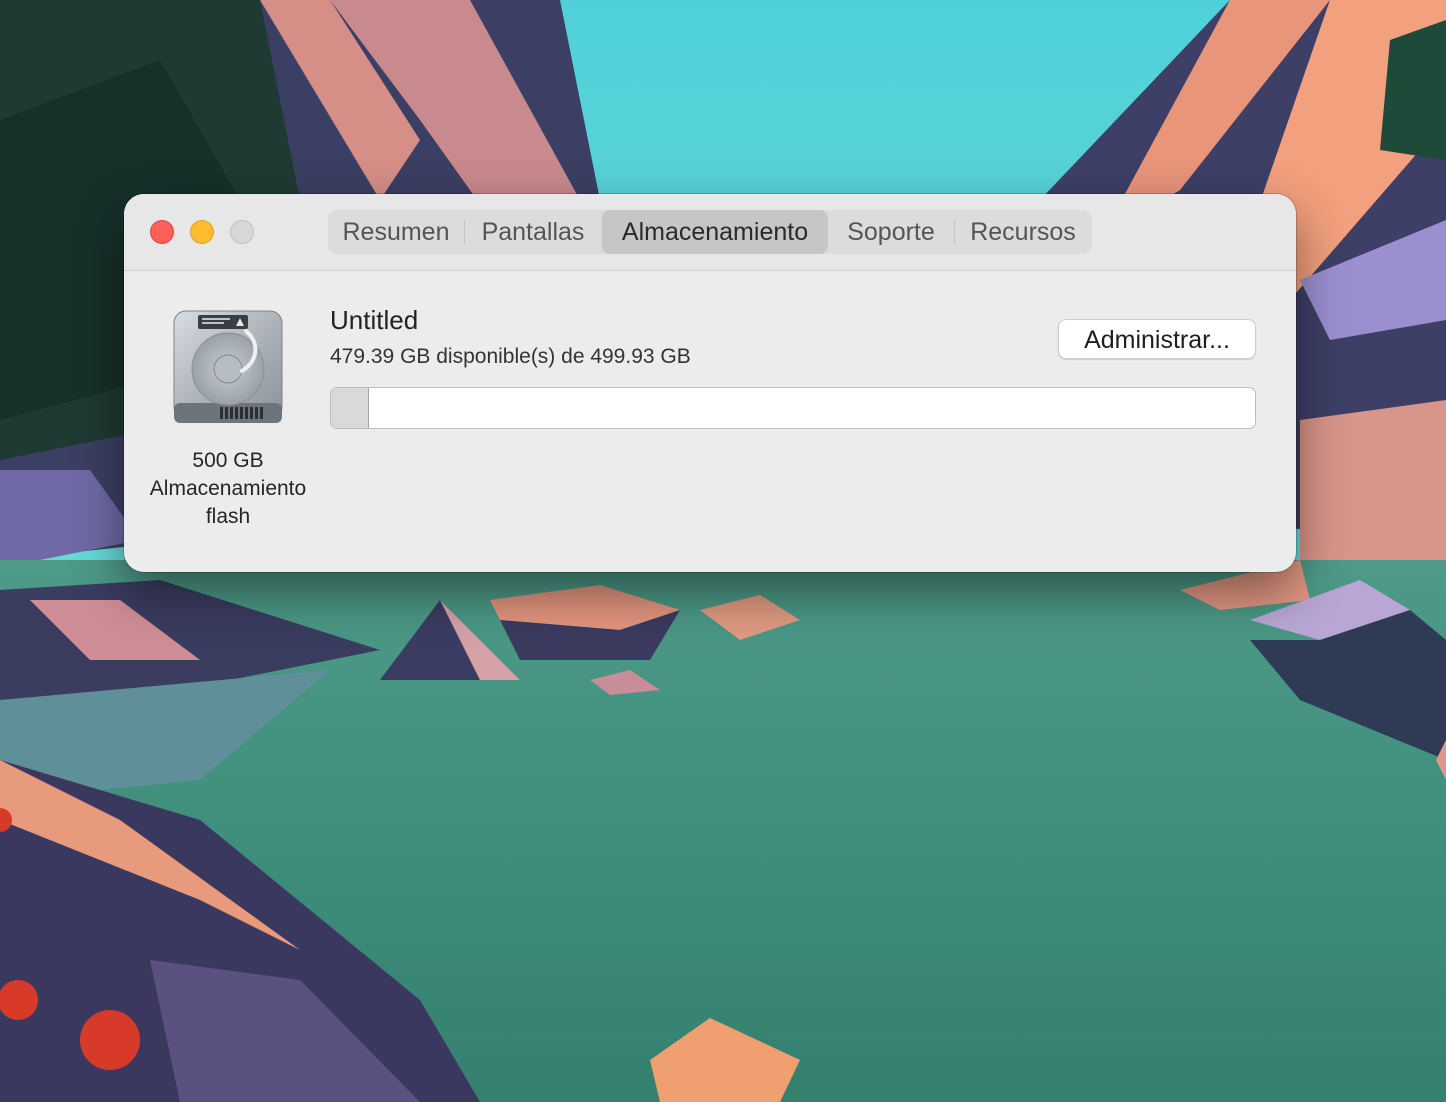  Describe the element at coordinates (228, 516) in the screenshot. I see `disk-type-line2: flash` at that location.